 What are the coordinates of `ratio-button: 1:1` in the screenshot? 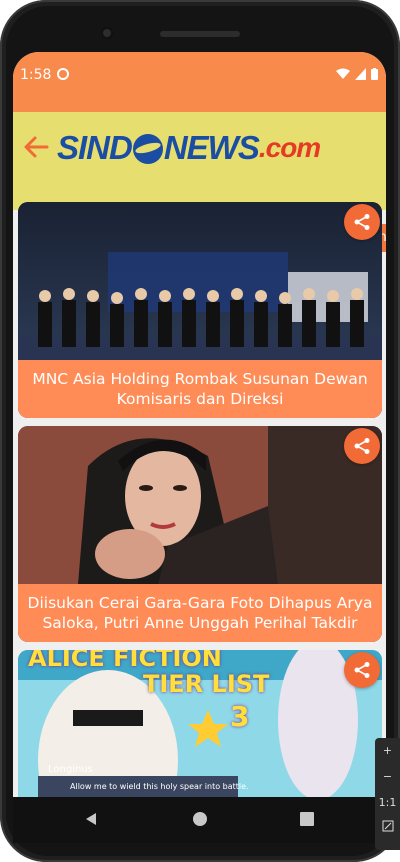 It's located at (387, 803).